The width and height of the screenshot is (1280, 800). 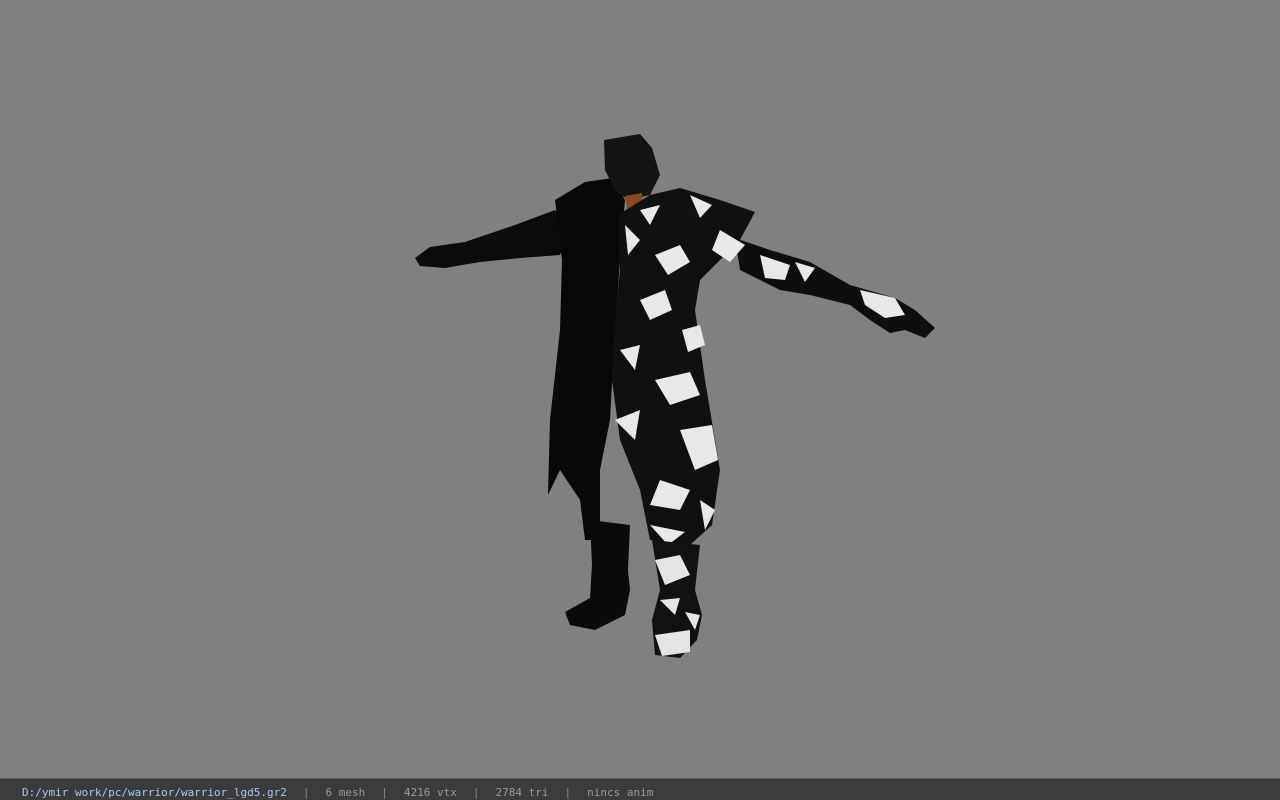 I want to click on status-file-path: D:/ymir work/pc/warrior/warrior_lgd5.gr2, so click(x=154, y=792).